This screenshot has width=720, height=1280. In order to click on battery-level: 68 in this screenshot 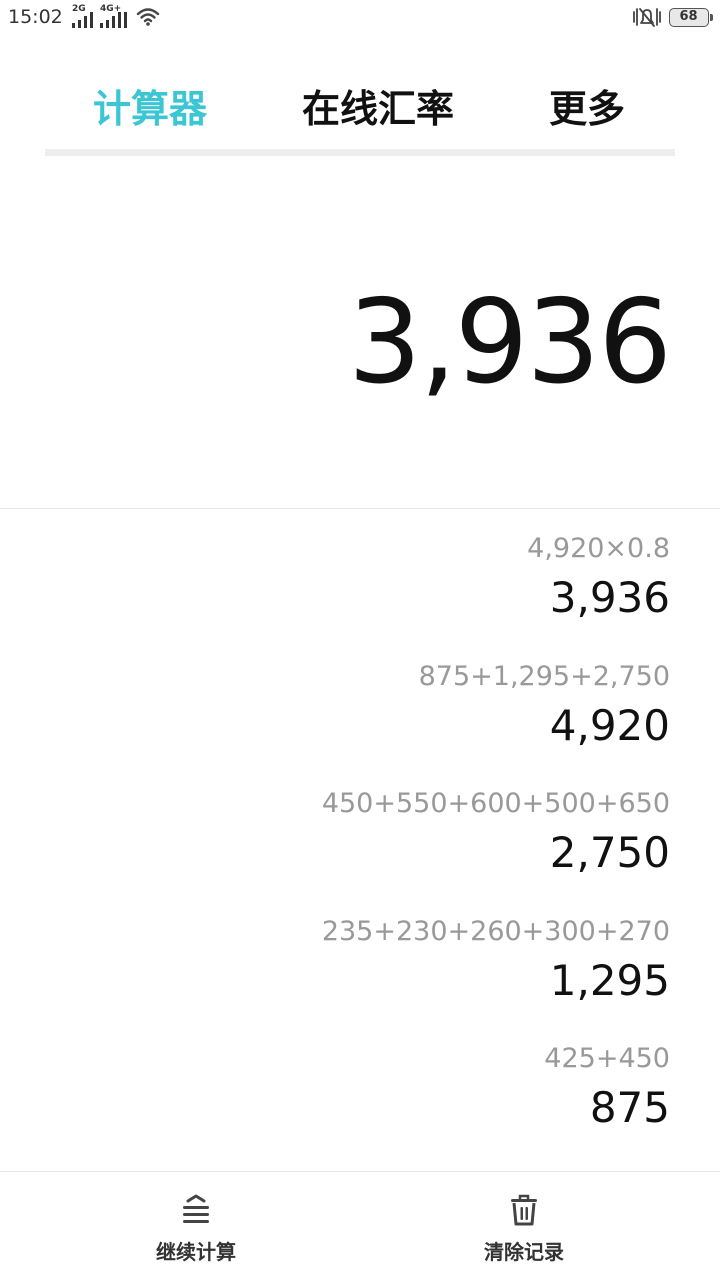, I will do `click(688, 16)`.